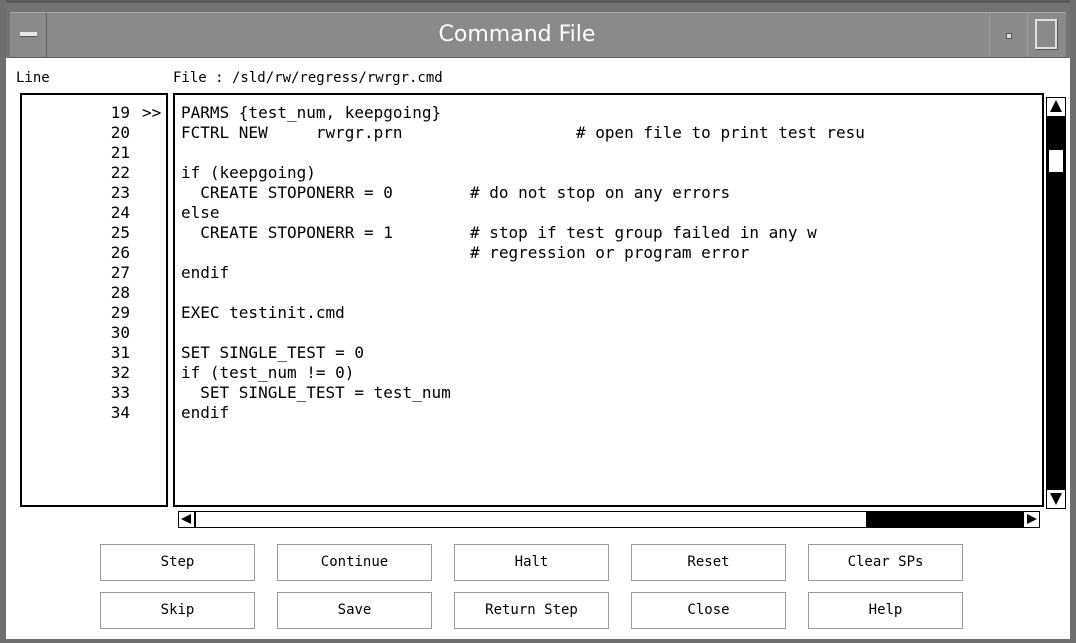 The width and height of the screenshot is (1076, 643). What do you see at coordinates (94, 253) in the screenshot?
I see `line-row: 26` at bounding box center [94, 253].